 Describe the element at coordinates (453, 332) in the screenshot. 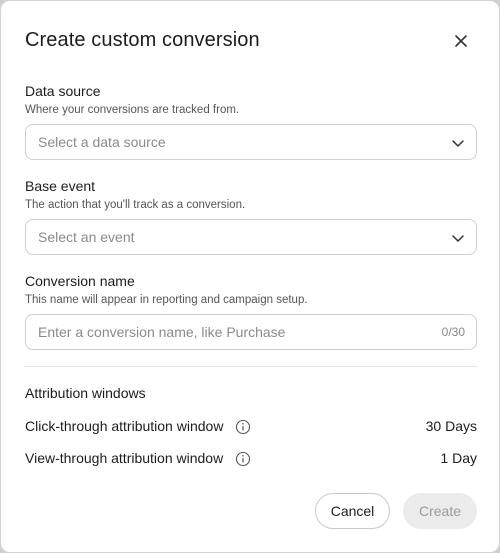

I see `character-counter: 0/30` at that location.